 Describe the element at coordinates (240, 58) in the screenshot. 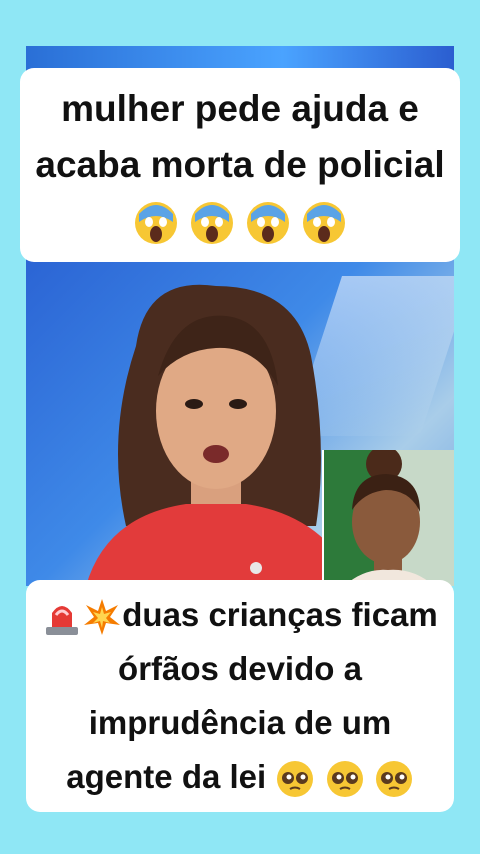

I see `video-top-band` at that location.